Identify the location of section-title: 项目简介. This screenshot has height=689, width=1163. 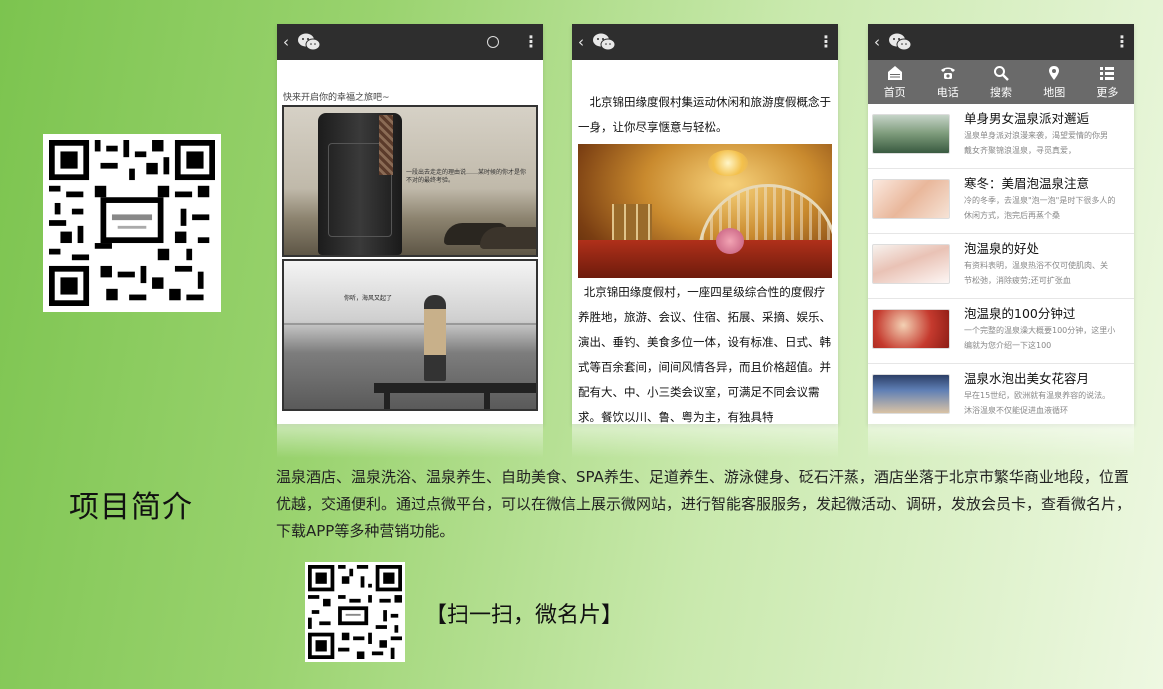
(131, 507).